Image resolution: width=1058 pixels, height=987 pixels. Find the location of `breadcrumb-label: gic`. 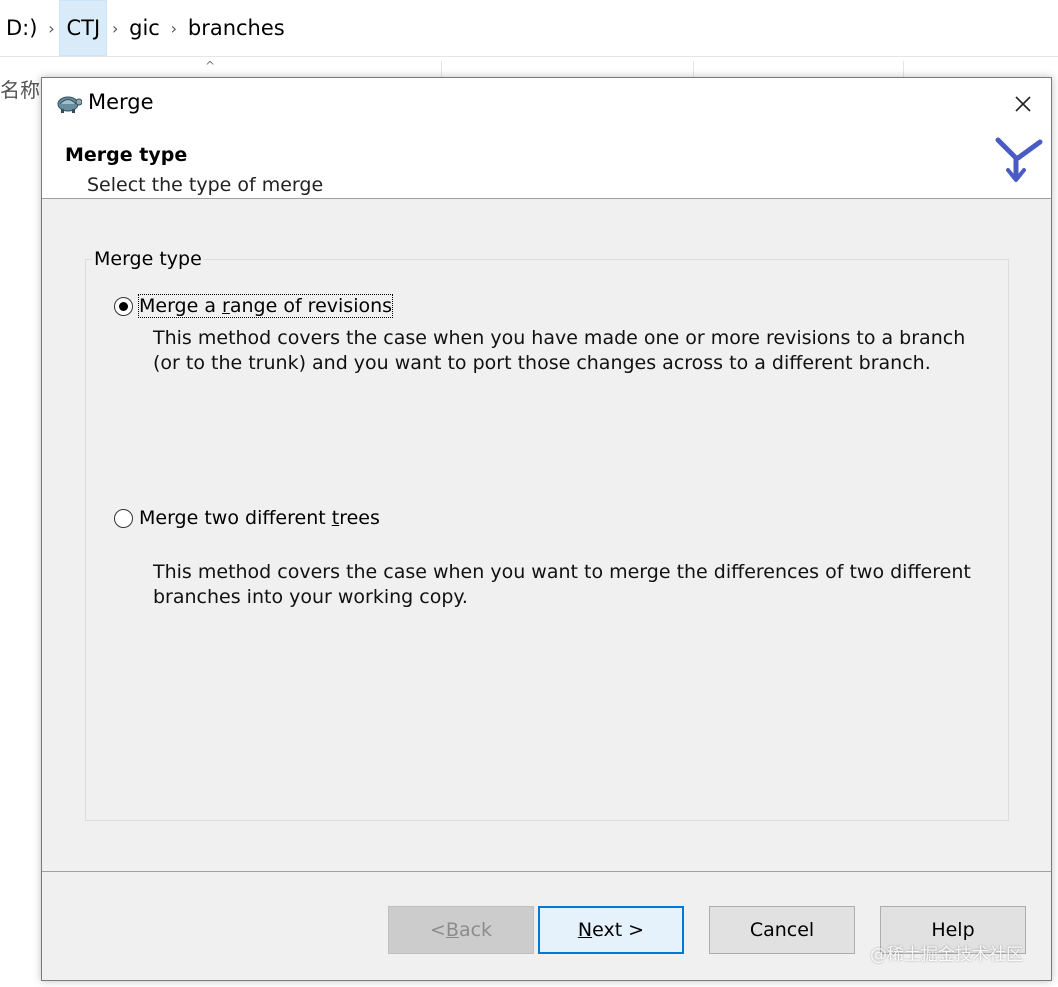

breadcrumb-label: gic is located at coordinates (144, 28).